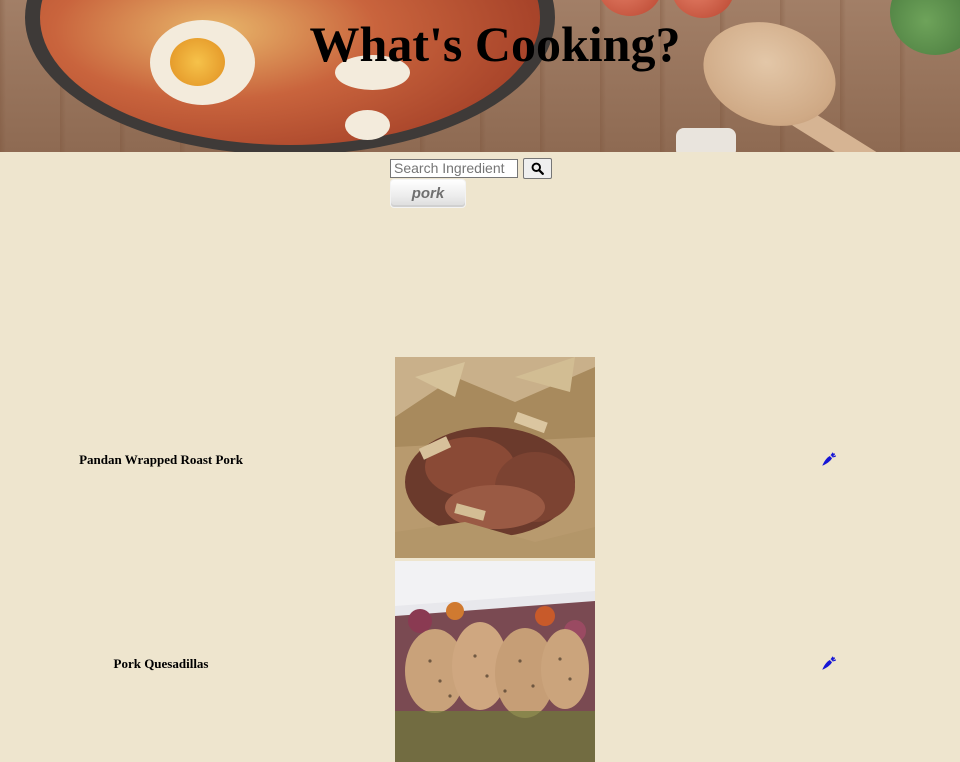 The image size is (960, 762). I want to click on cloth-image, so click(706, 140).